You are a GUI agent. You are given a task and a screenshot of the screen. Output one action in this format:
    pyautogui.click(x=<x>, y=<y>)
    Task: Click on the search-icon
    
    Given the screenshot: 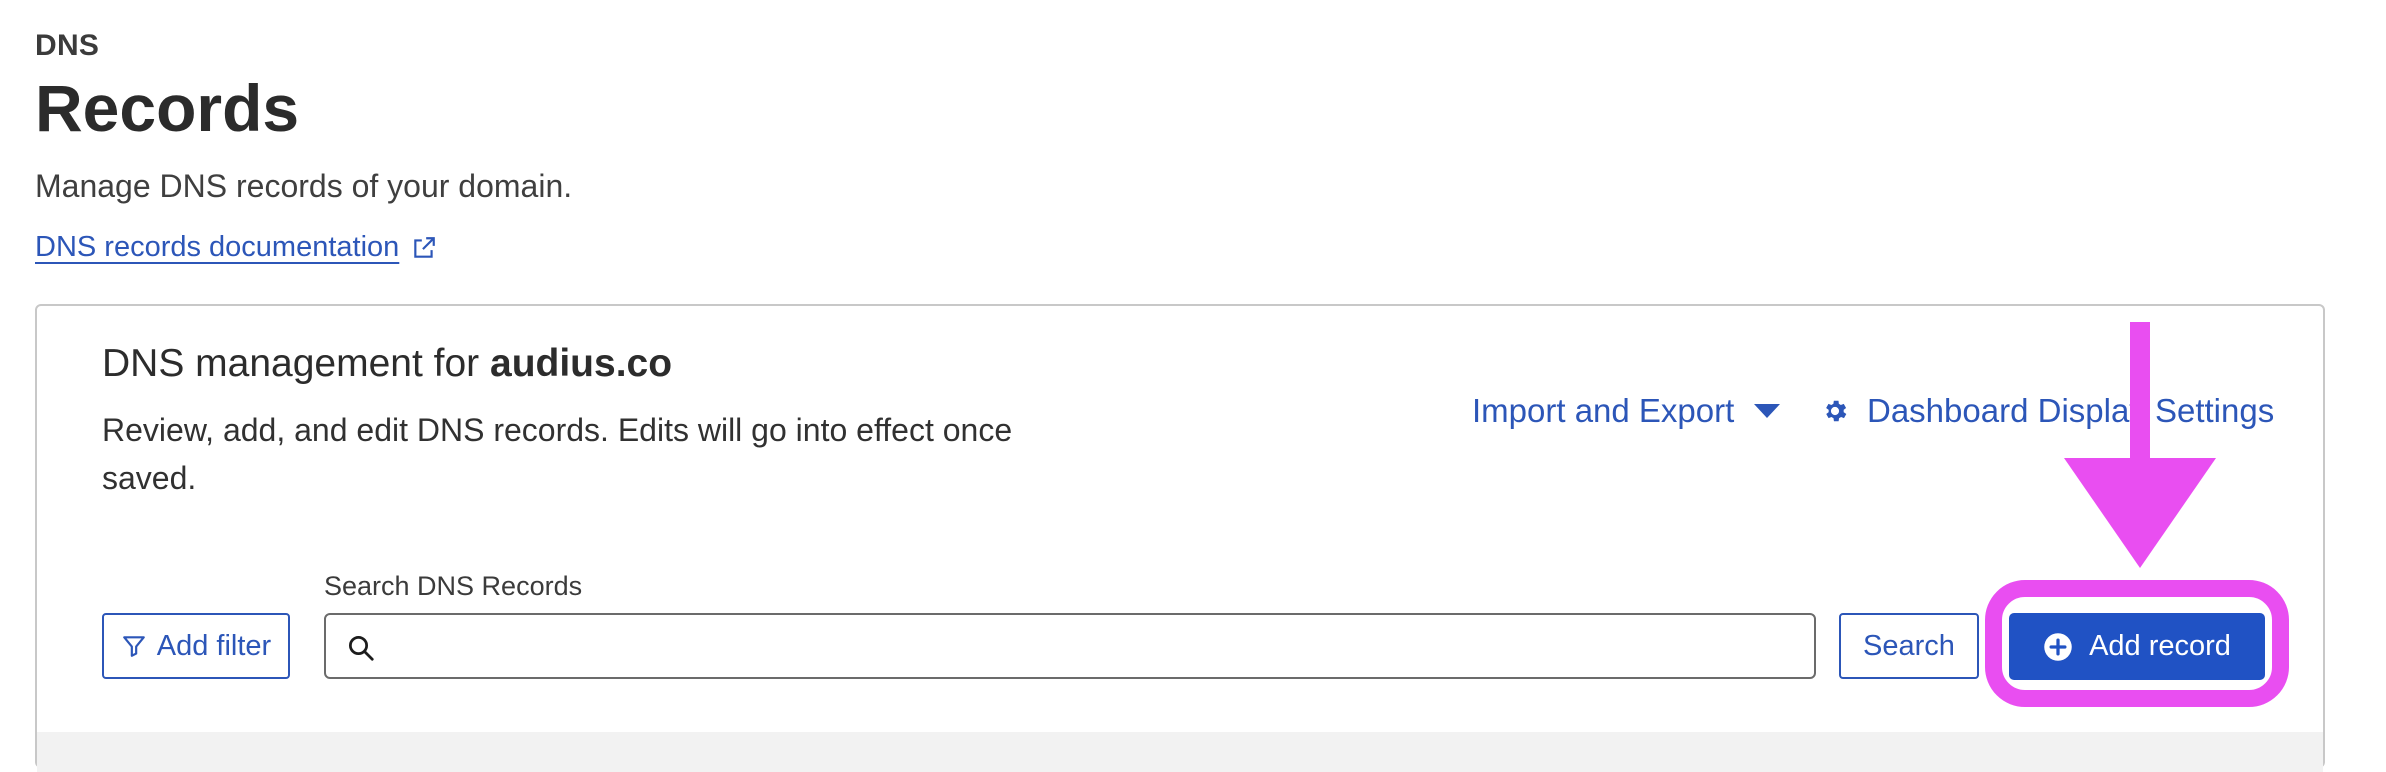 What is the action you would take?
    pyautogui.click(x=361, y=648)
    